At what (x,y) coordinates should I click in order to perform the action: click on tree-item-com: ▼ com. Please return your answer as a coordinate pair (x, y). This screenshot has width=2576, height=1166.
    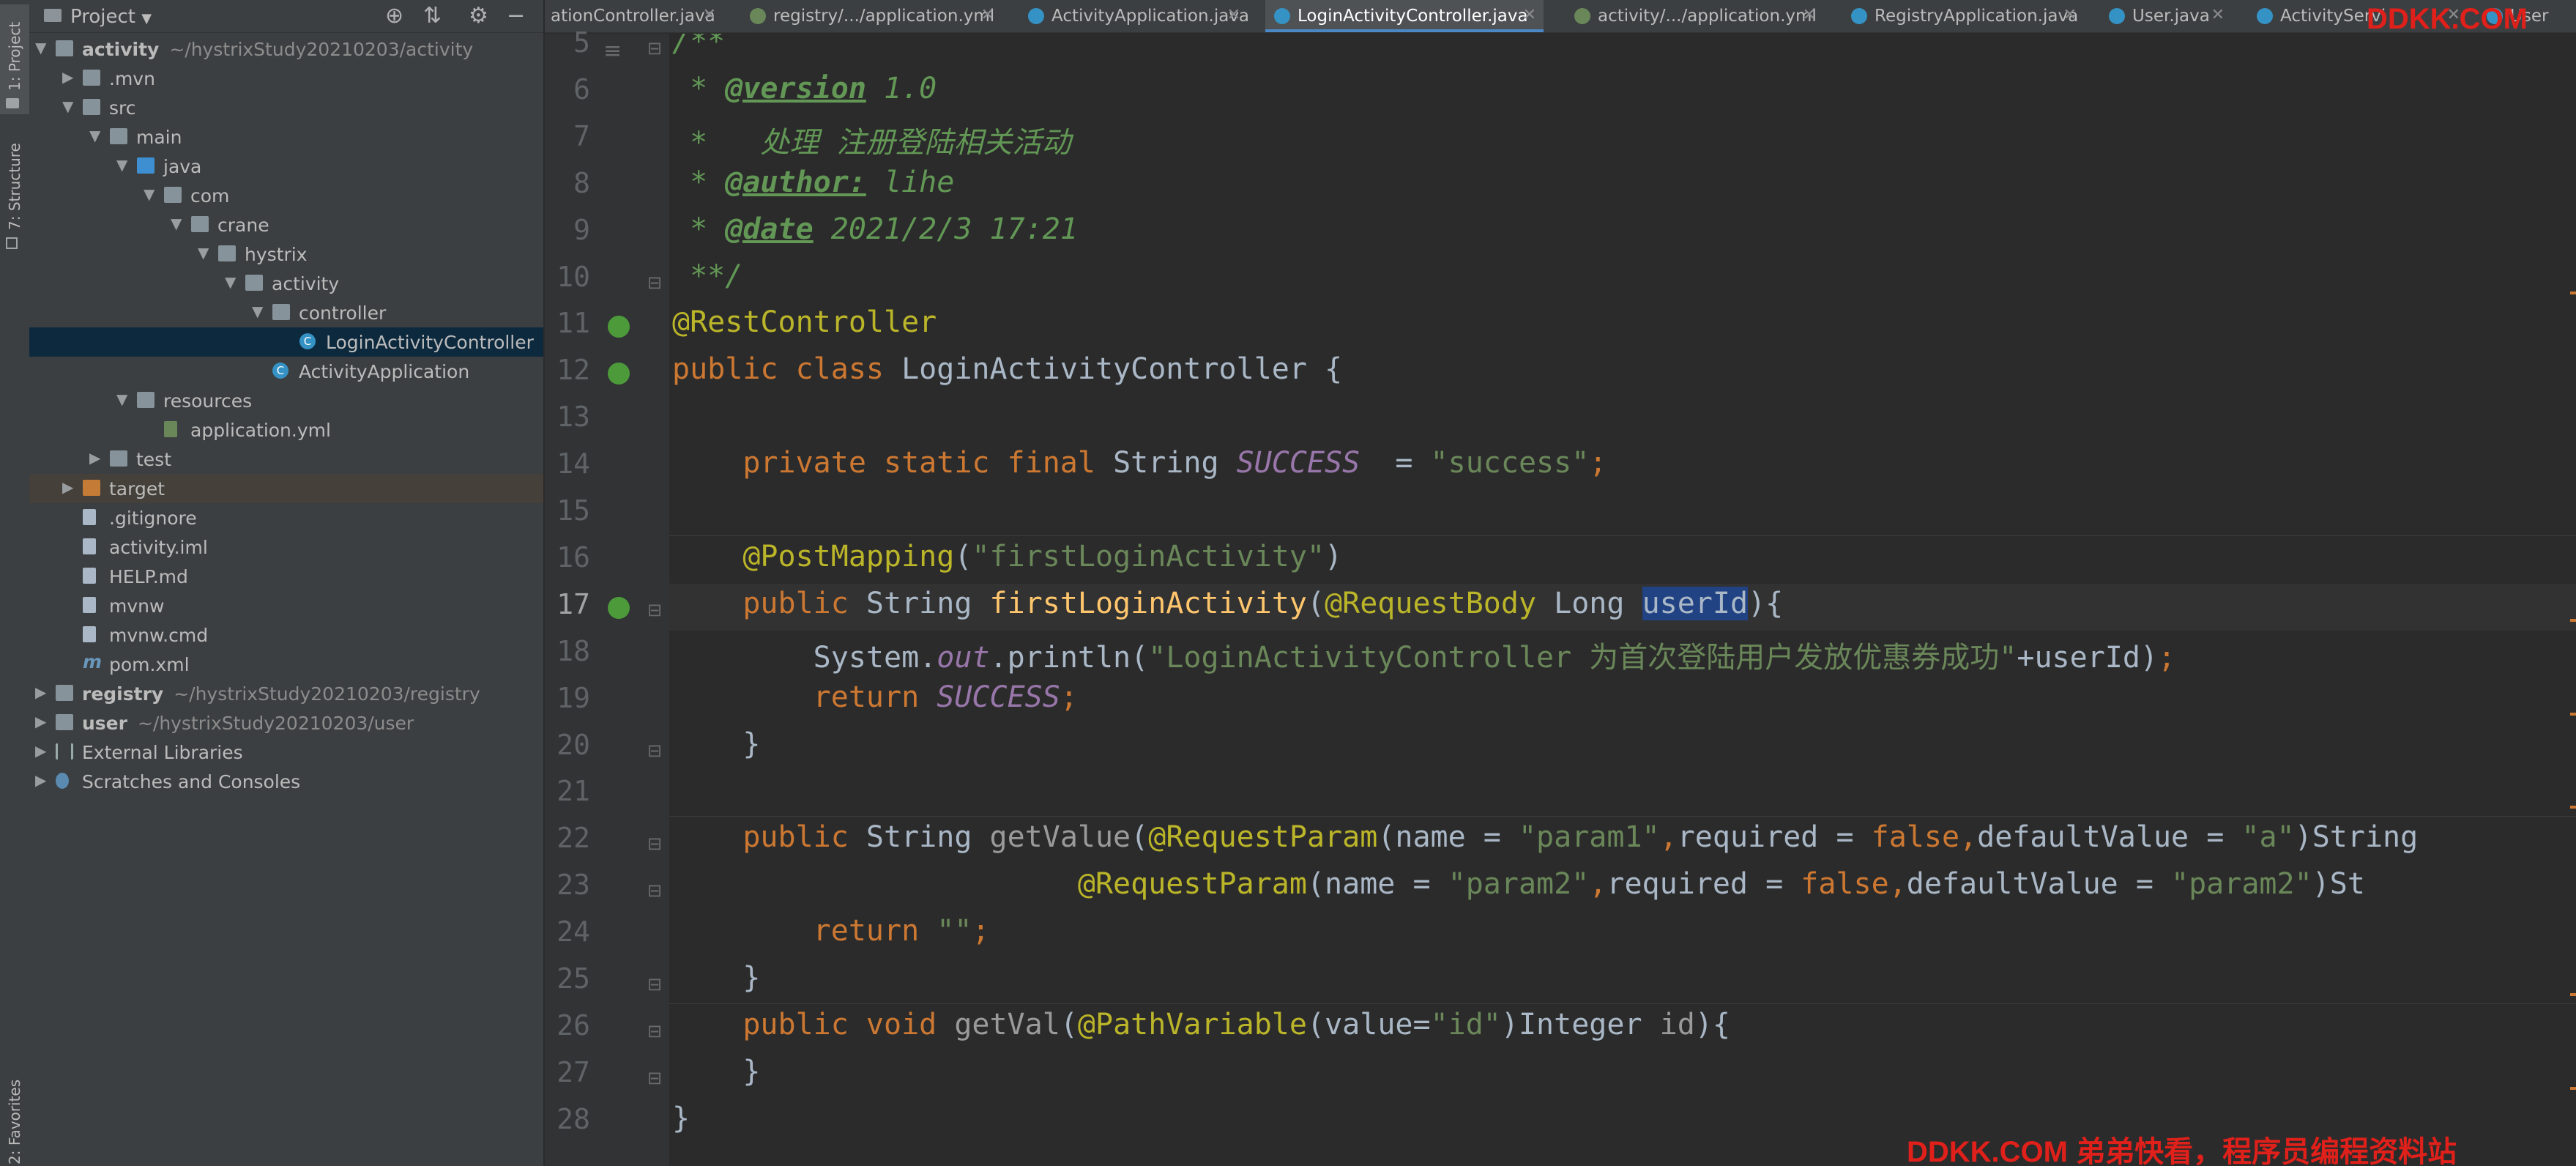
    Looking at the image, I should click on (286, 196).